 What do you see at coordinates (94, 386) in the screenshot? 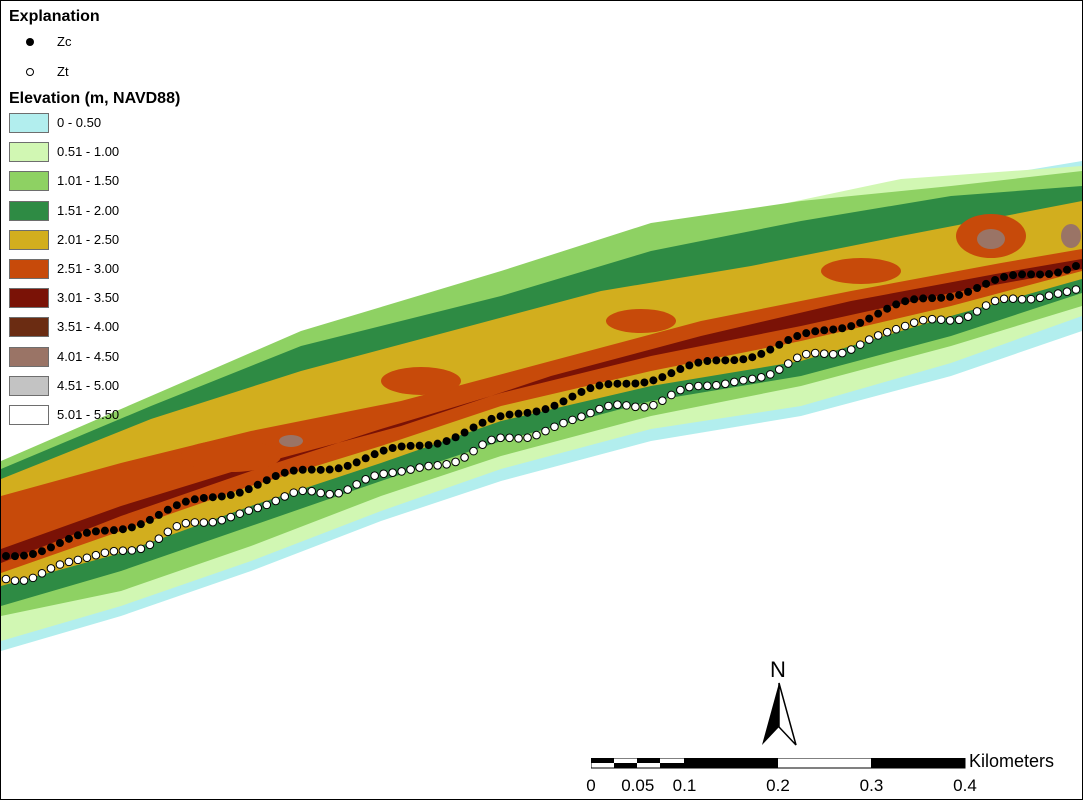
I see `elevation-class-row: 4.51 - 5.00` at bounding box center [94, 386].